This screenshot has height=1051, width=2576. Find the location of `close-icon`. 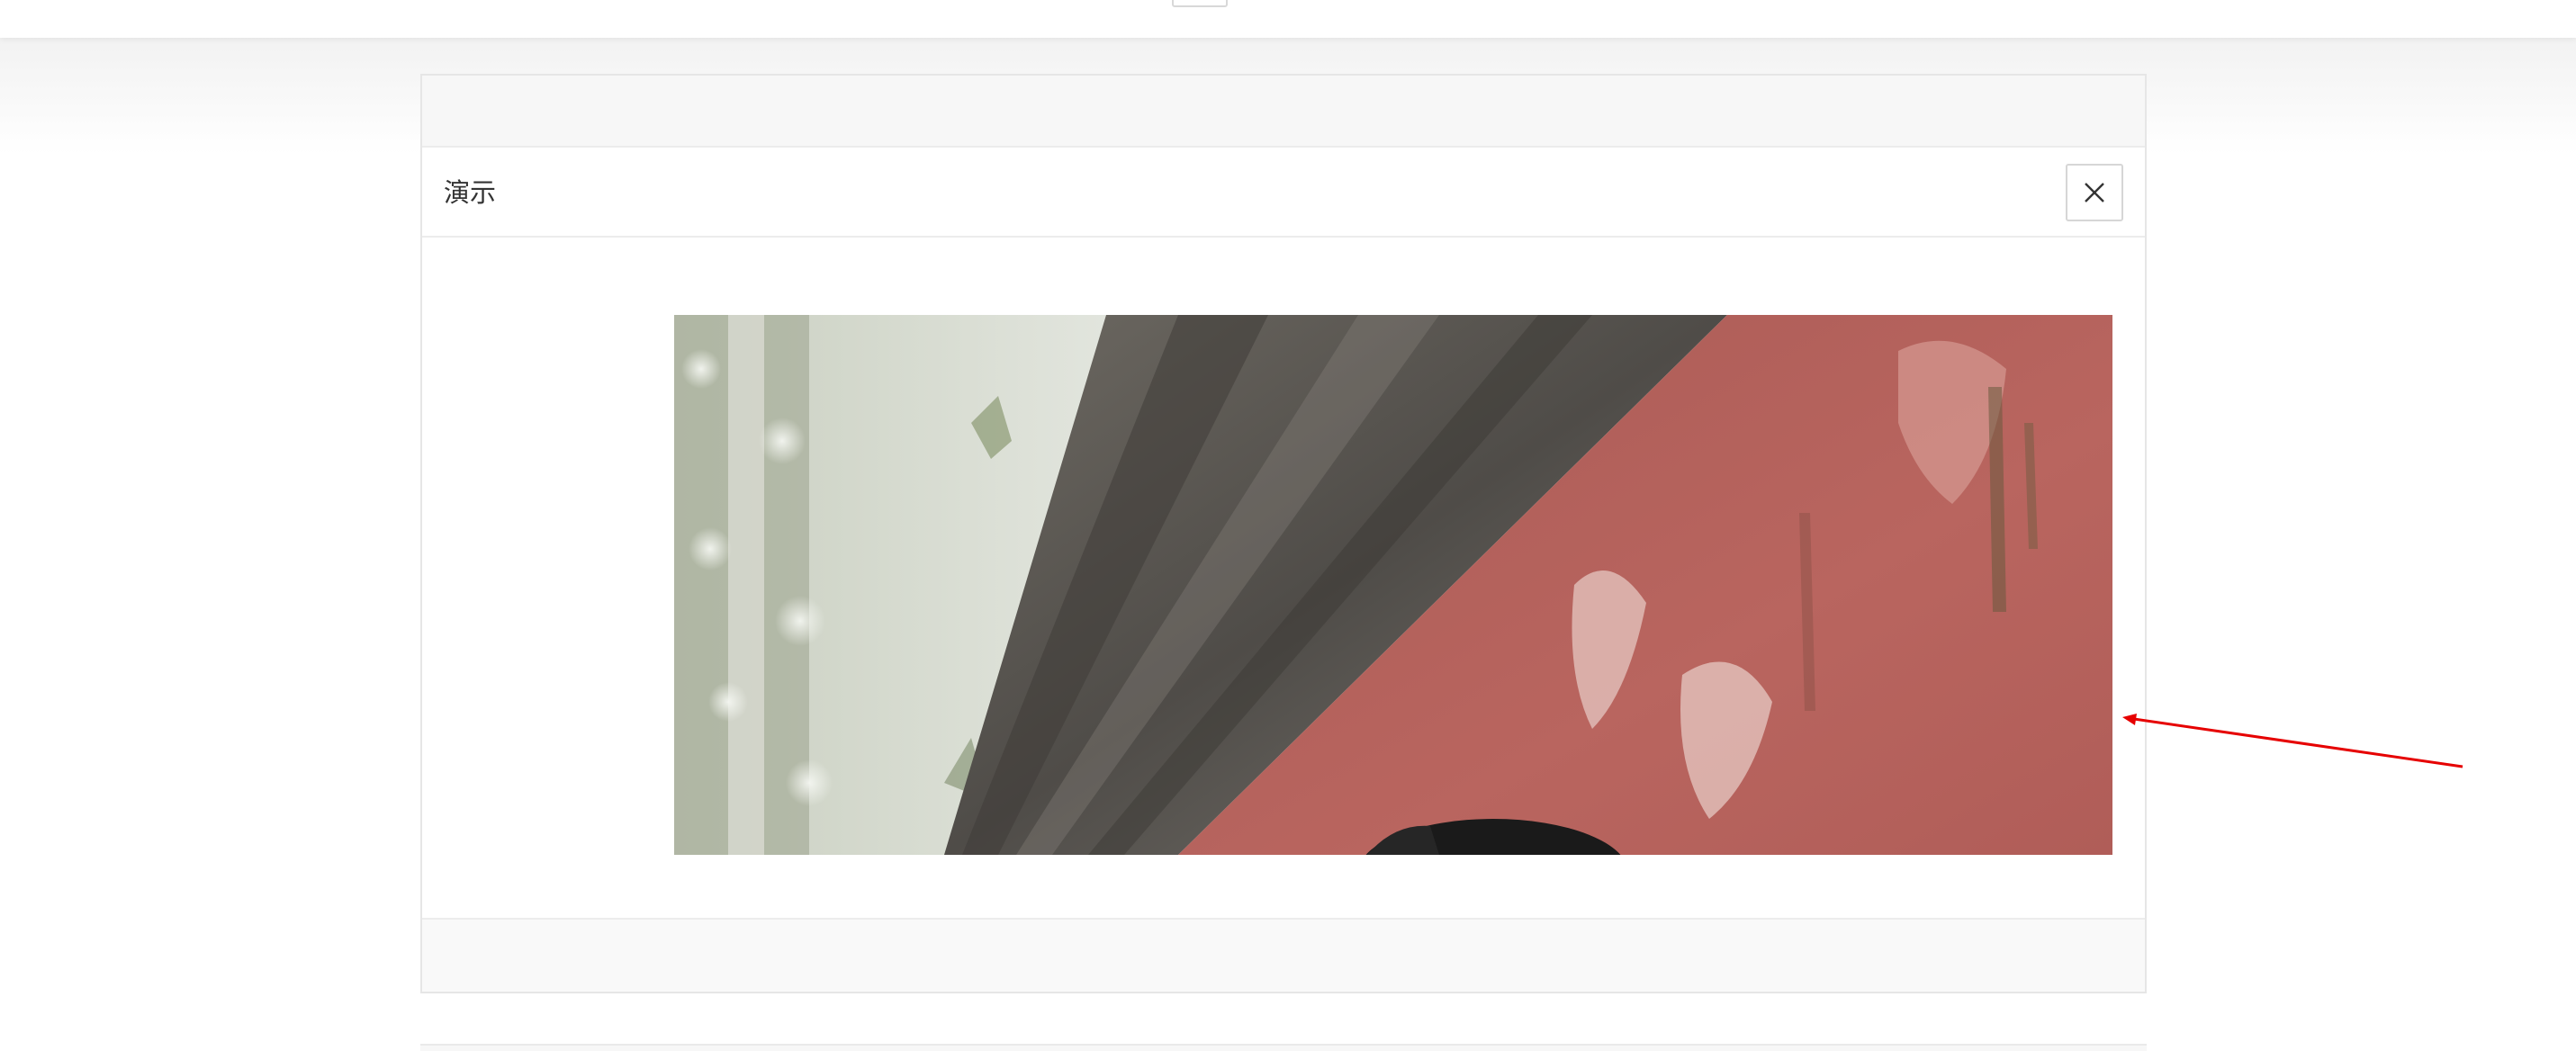

close-icon is located at coordinates (2094, 192).